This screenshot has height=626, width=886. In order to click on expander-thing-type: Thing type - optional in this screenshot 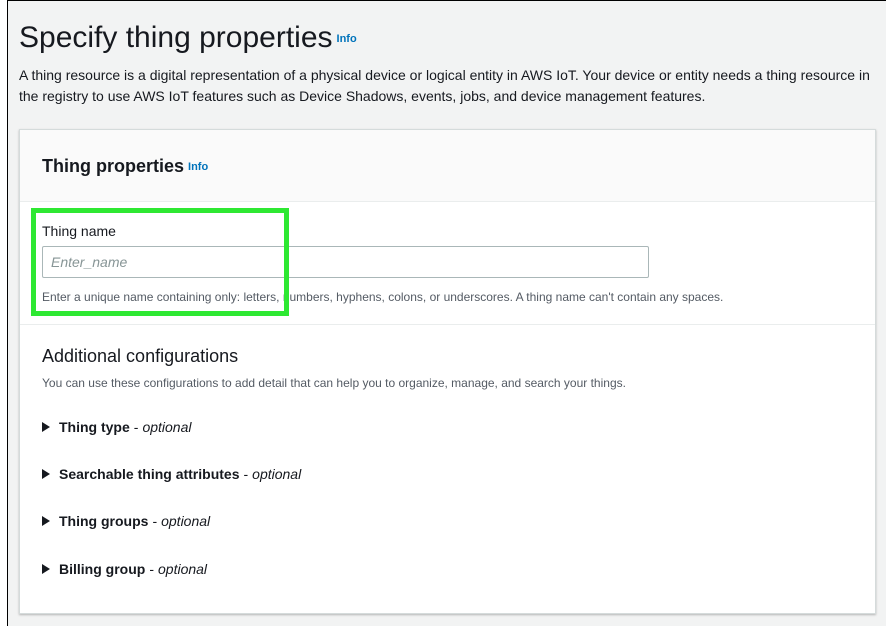, I will do `click(117, 427)`.